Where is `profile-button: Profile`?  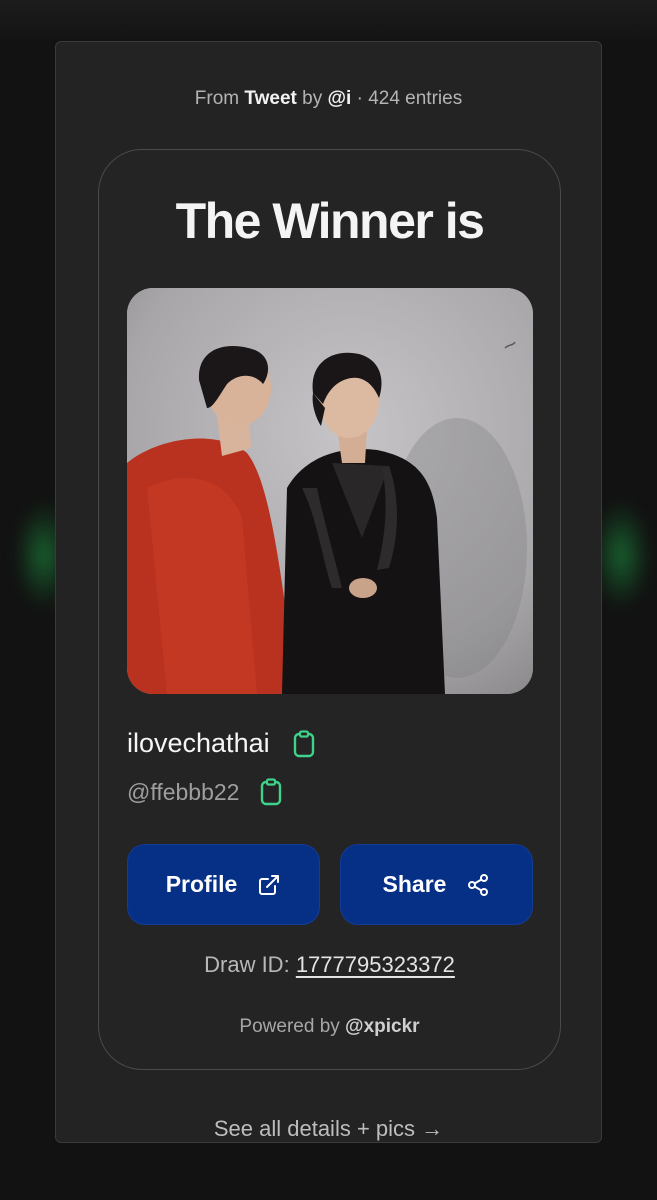
profile-button: Profile is located at coordinates (223, 884).